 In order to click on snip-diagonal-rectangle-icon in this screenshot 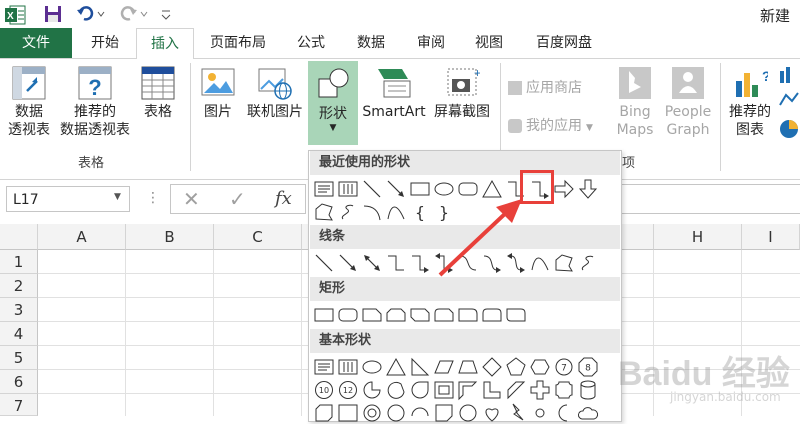, I will do `click(420, 315)`.